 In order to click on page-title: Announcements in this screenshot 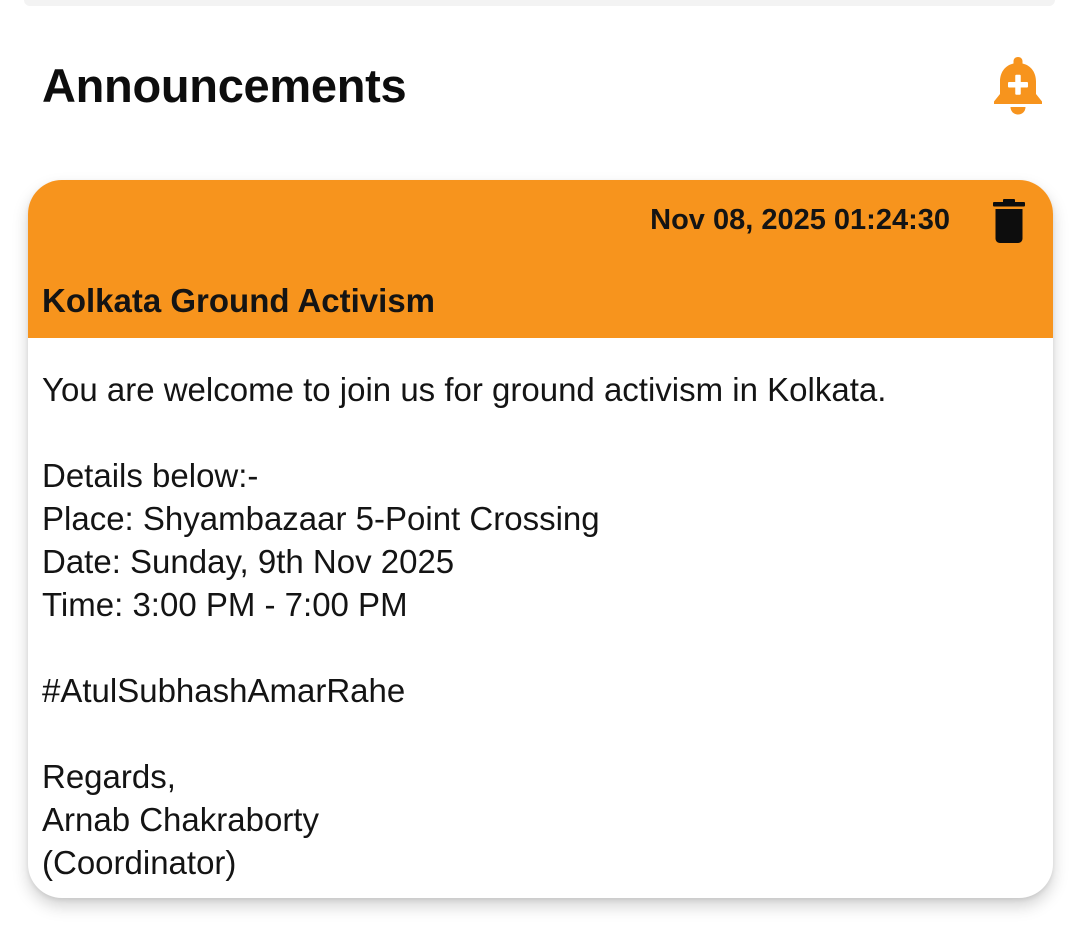, I will do `click(224, 85)`.